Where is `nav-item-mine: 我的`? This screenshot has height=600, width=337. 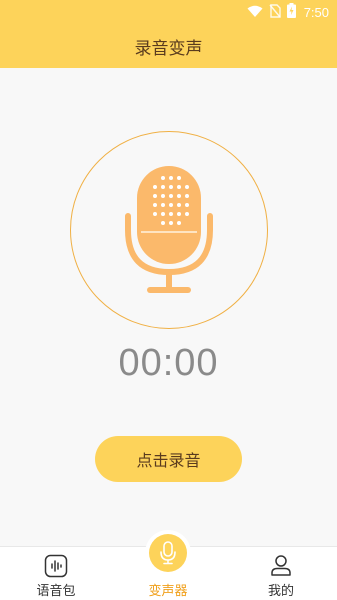
nav-item-mine: 我的 is located at coordinates (281, 573).